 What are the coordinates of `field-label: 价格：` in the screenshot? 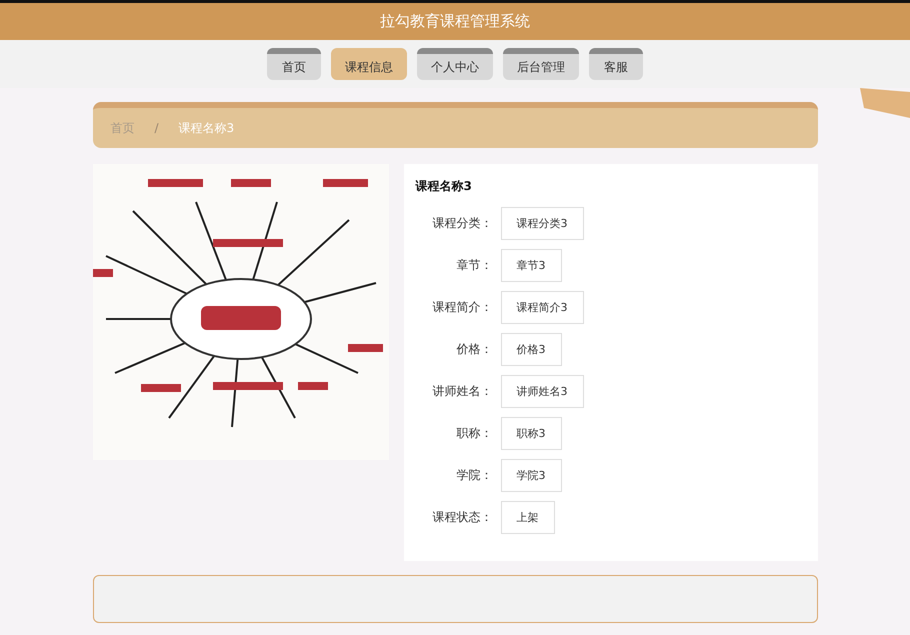 It's located at (474, 349).